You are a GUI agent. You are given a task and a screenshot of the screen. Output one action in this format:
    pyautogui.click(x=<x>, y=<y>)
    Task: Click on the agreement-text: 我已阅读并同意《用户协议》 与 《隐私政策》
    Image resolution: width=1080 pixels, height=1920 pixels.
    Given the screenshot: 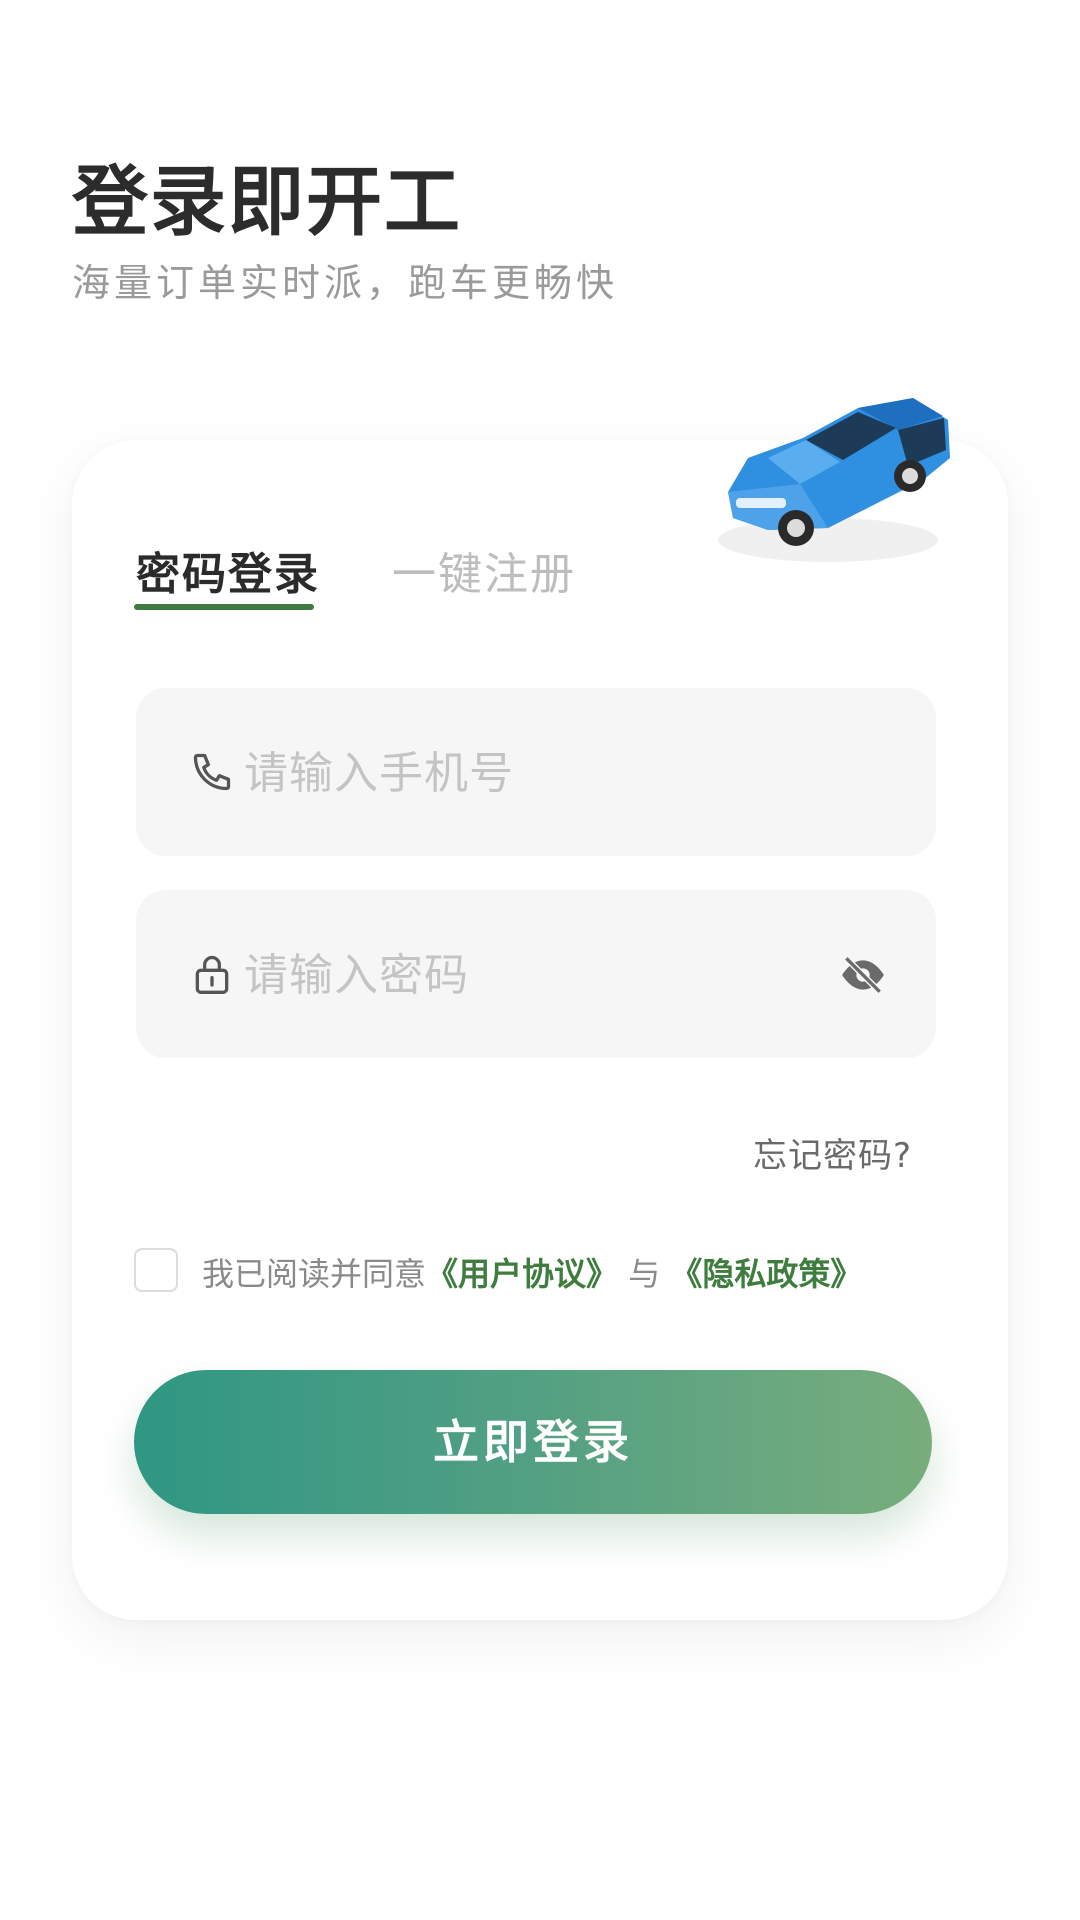 What is the action you would take?
    pyautogui.click(x=532, y=1272)
    